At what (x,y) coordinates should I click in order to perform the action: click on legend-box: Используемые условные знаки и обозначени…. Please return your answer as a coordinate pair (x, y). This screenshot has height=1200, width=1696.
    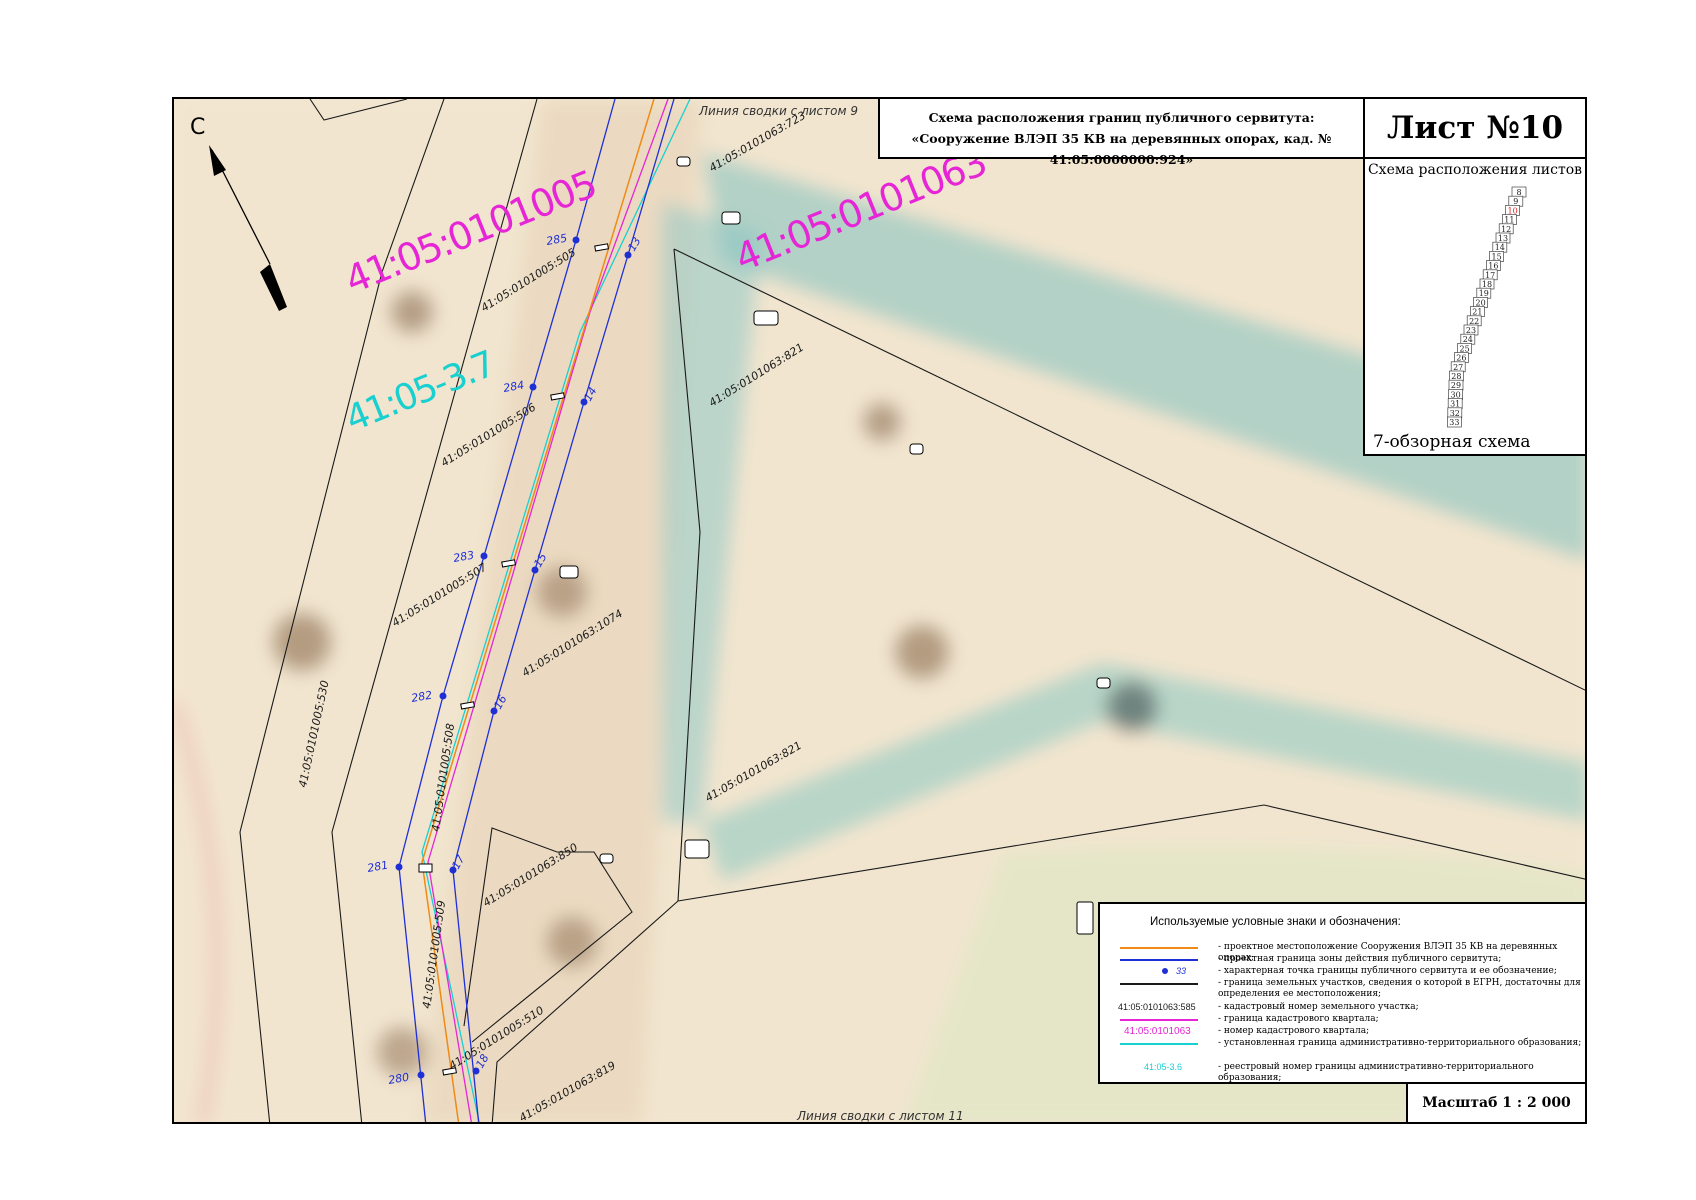
    Looking at the image, I should click on (1342, 993).